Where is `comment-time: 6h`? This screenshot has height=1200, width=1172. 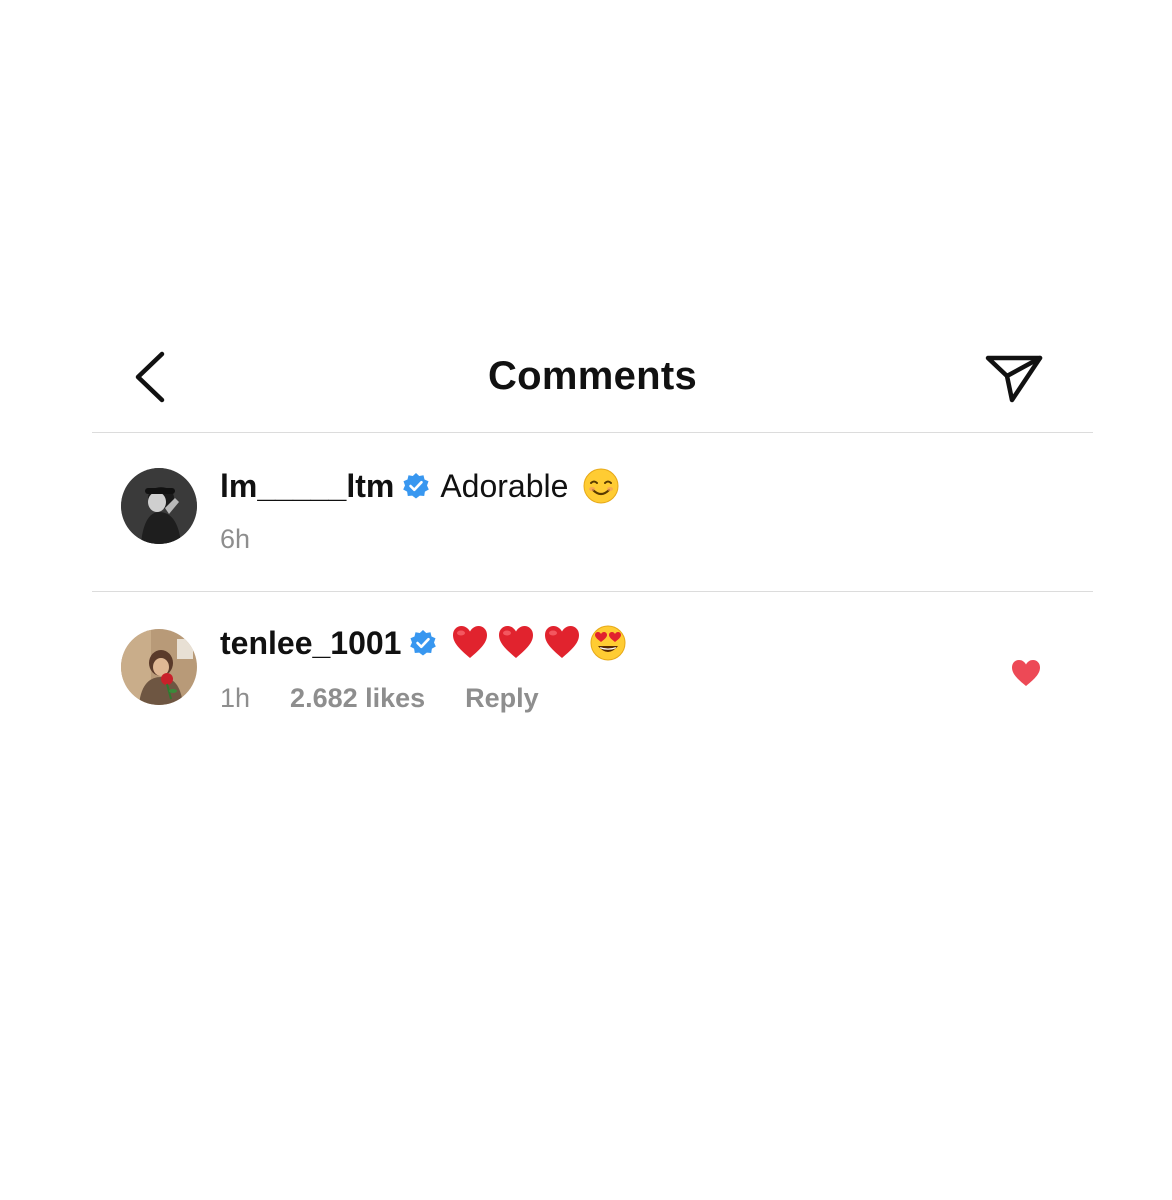
comment-time: 6h is located at coordinates (235, 539).